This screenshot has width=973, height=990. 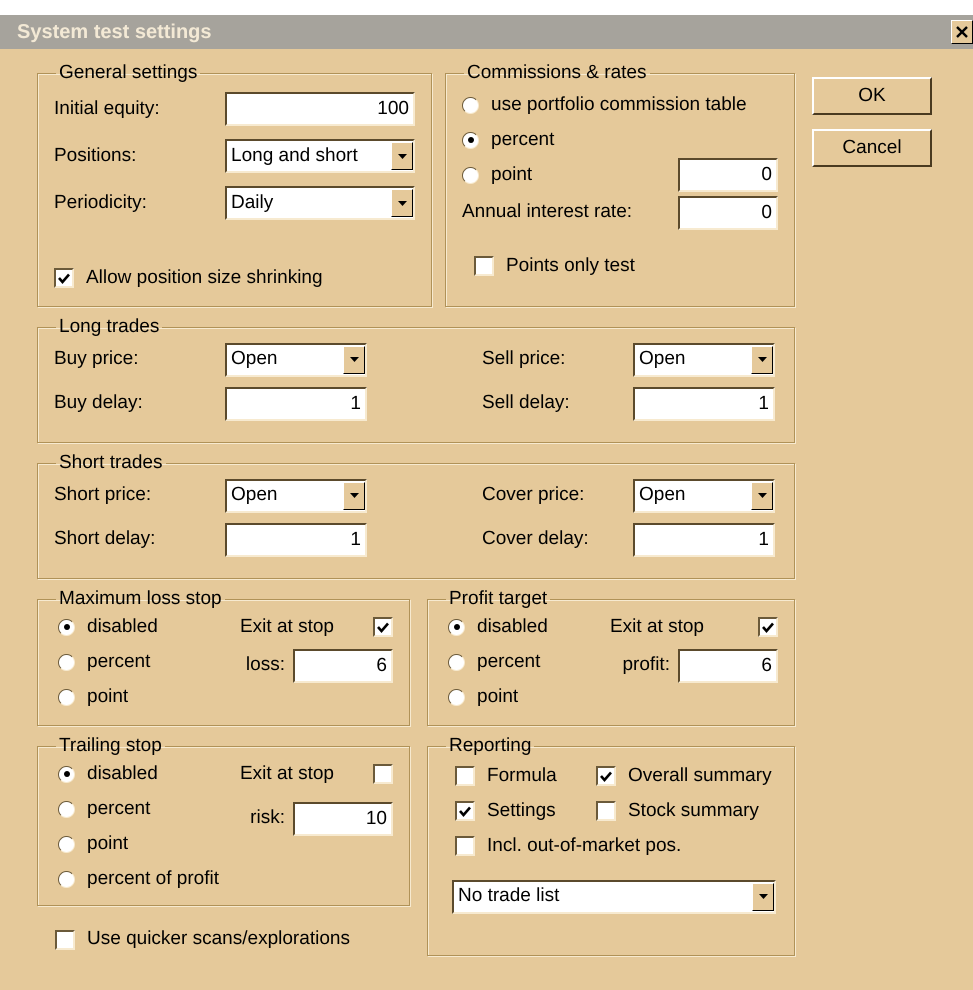 I want to click on dropdown: Daily, so click(x=320, y=203).